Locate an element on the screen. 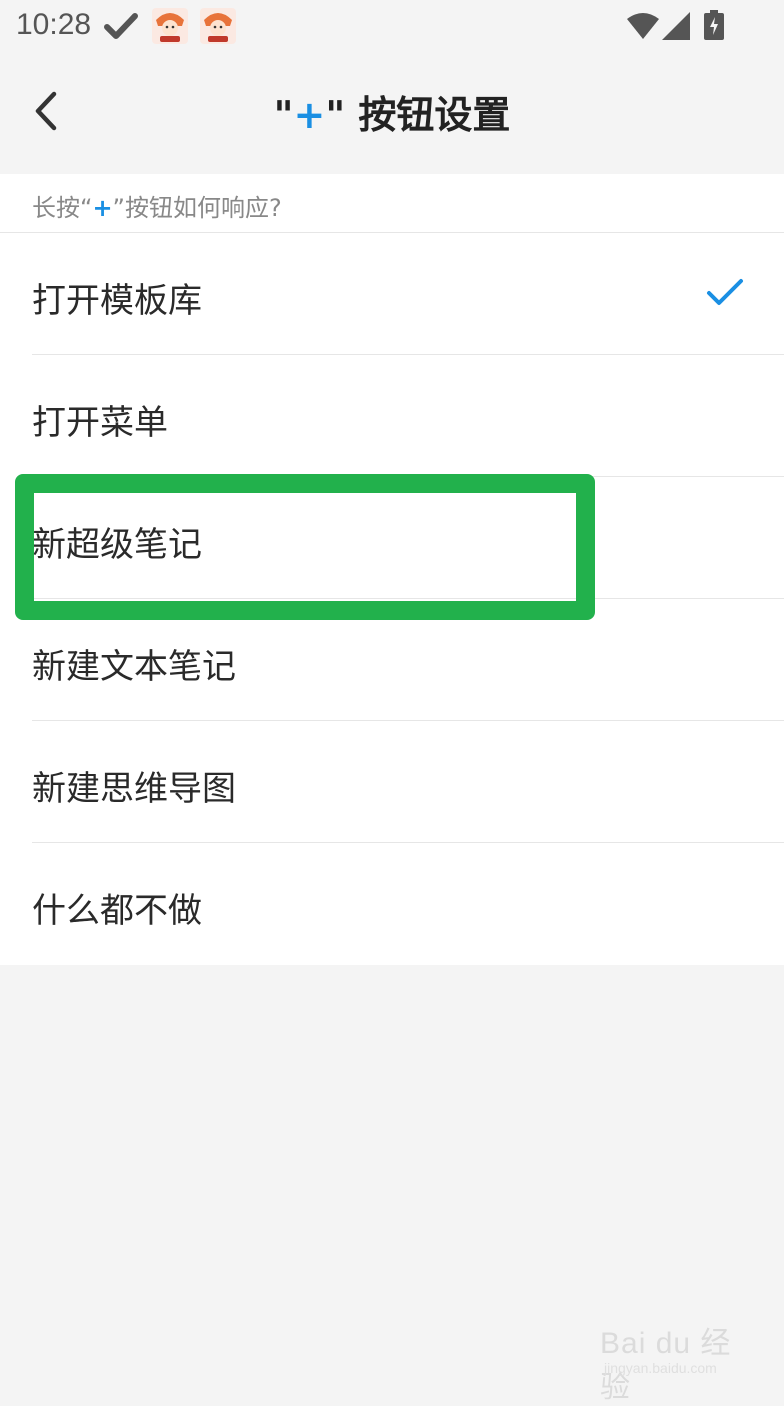  section-label-prefix: 长按“ is located at coordinates (62, 208).